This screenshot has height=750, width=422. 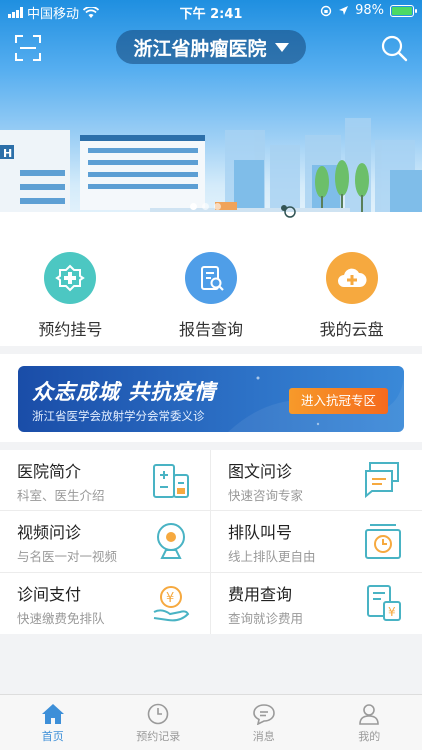 What do you see at coordinates (200, 48) in the screenshot?
I see `hospital-name: 浙江省肿瘤医院` at bounding box center [200, 48].